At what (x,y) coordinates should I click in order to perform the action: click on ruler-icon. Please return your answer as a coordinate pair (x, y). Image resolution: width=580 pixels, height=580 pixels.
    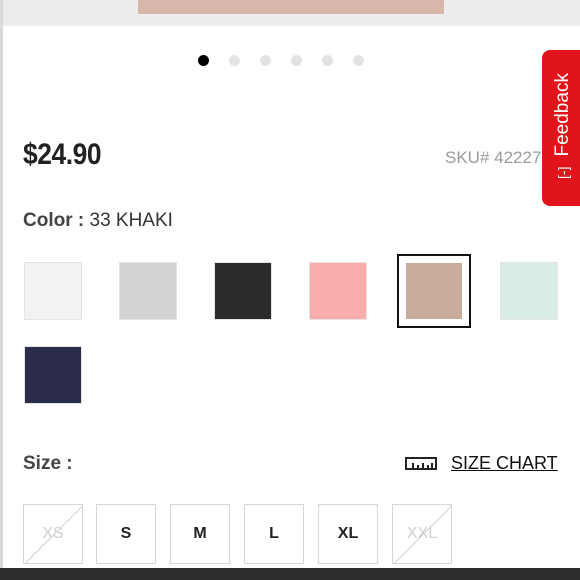
    Looking at the image, I should click on (421, 463).